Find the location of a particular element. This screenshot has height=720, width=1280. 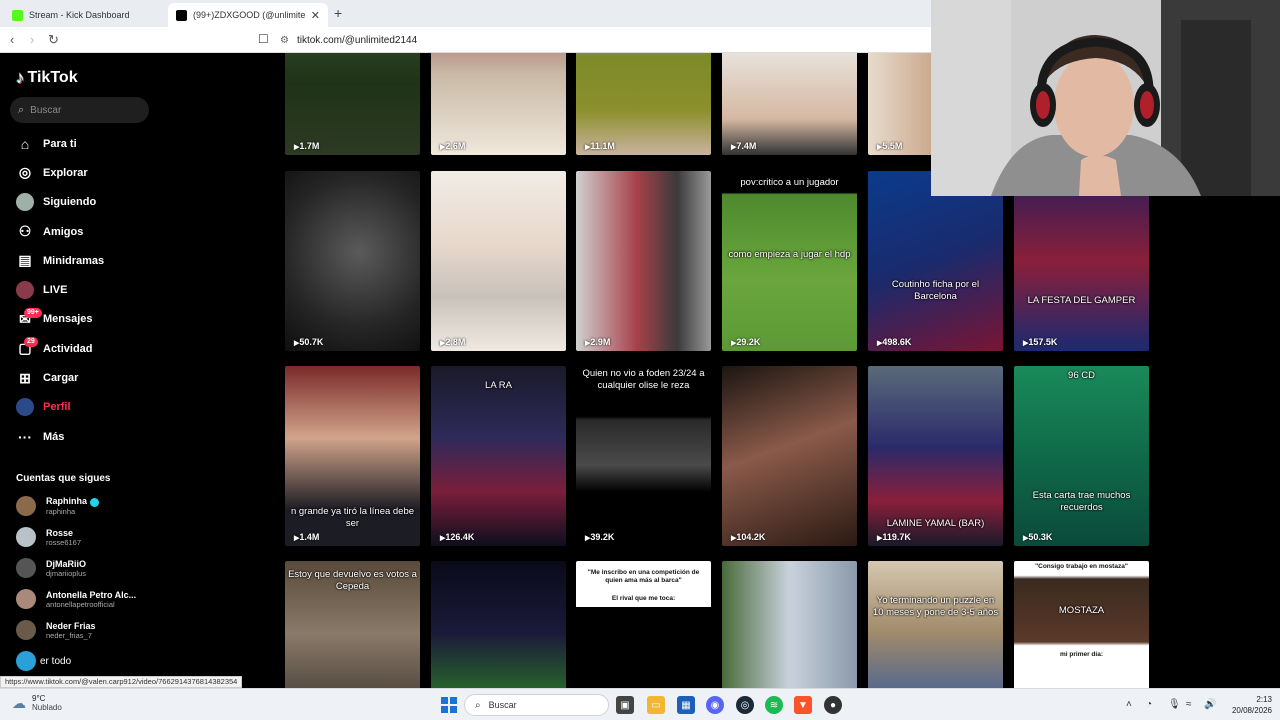

sidebar-item-amigos: ⚇ Amigos is located at coordinates (80, 231).